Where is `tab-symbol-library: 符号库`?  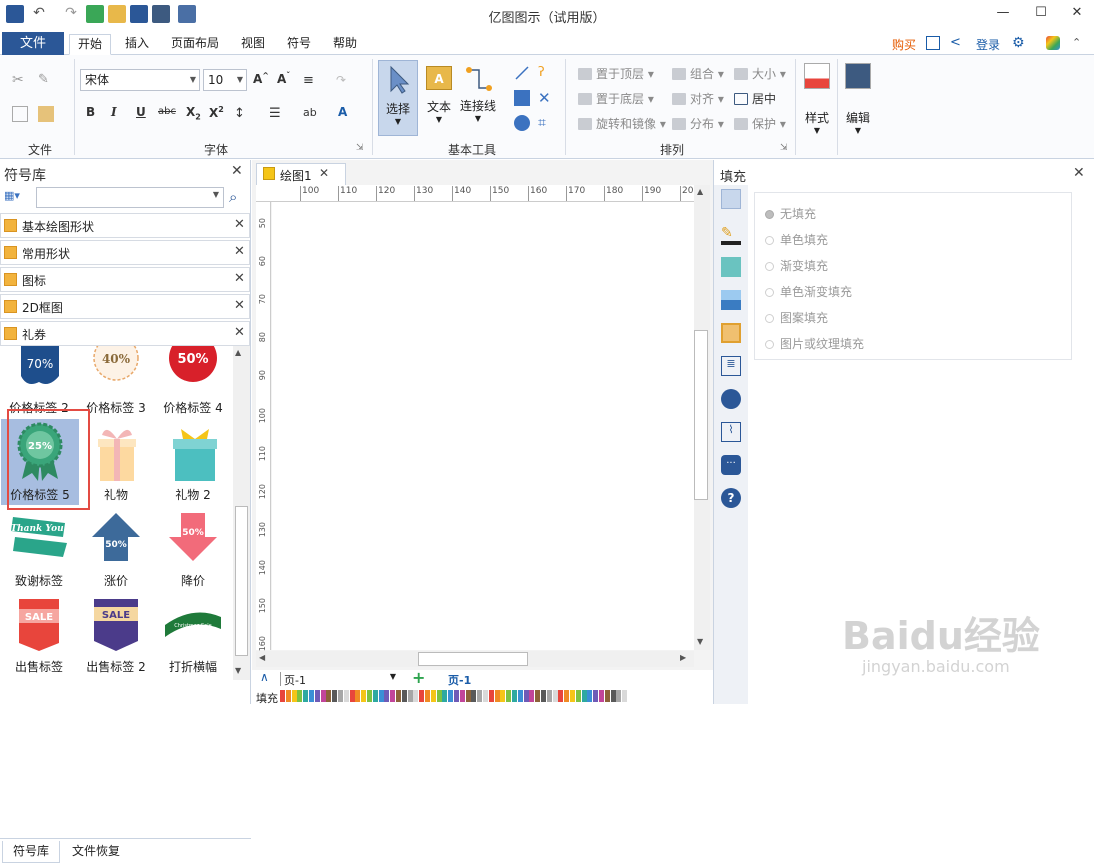 tab-symbol-library: 符号库 is located at coordinates (31, 852).